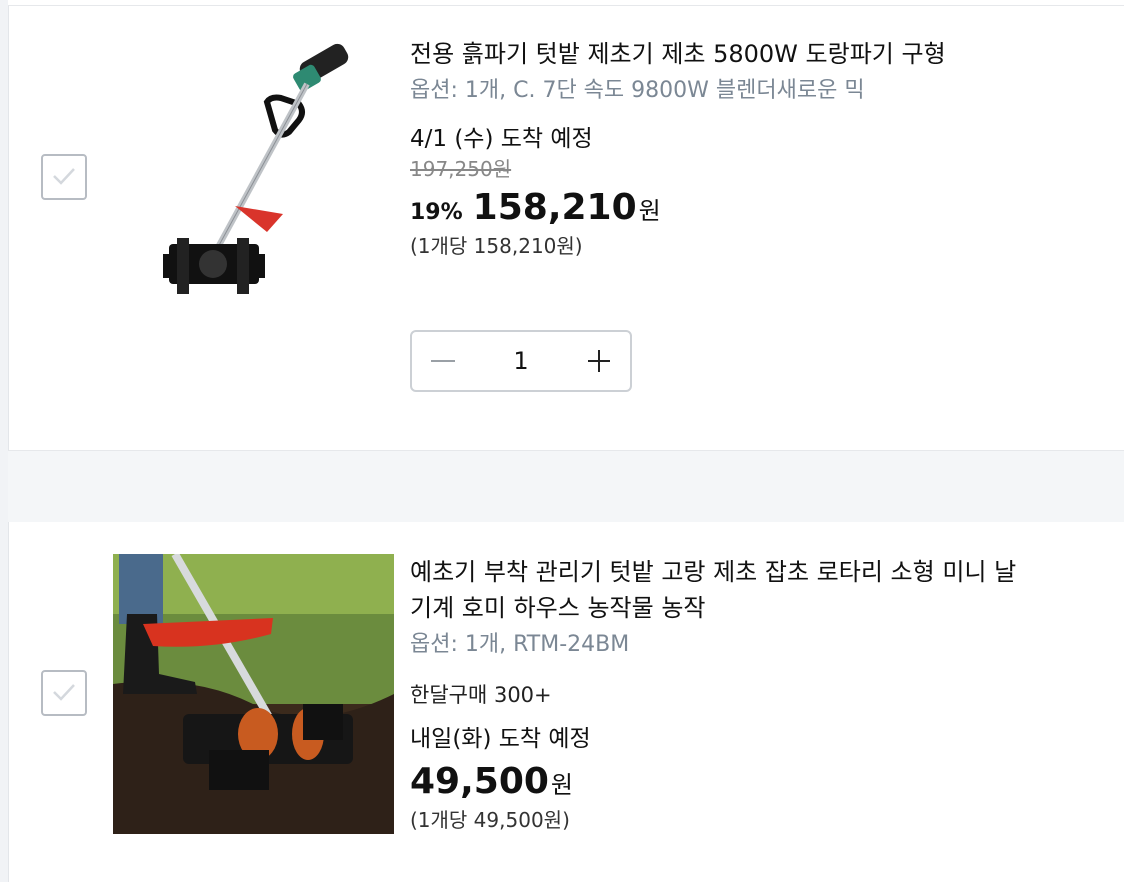  I want to click on product-image-tiller-trimmer, so click(259, 174).